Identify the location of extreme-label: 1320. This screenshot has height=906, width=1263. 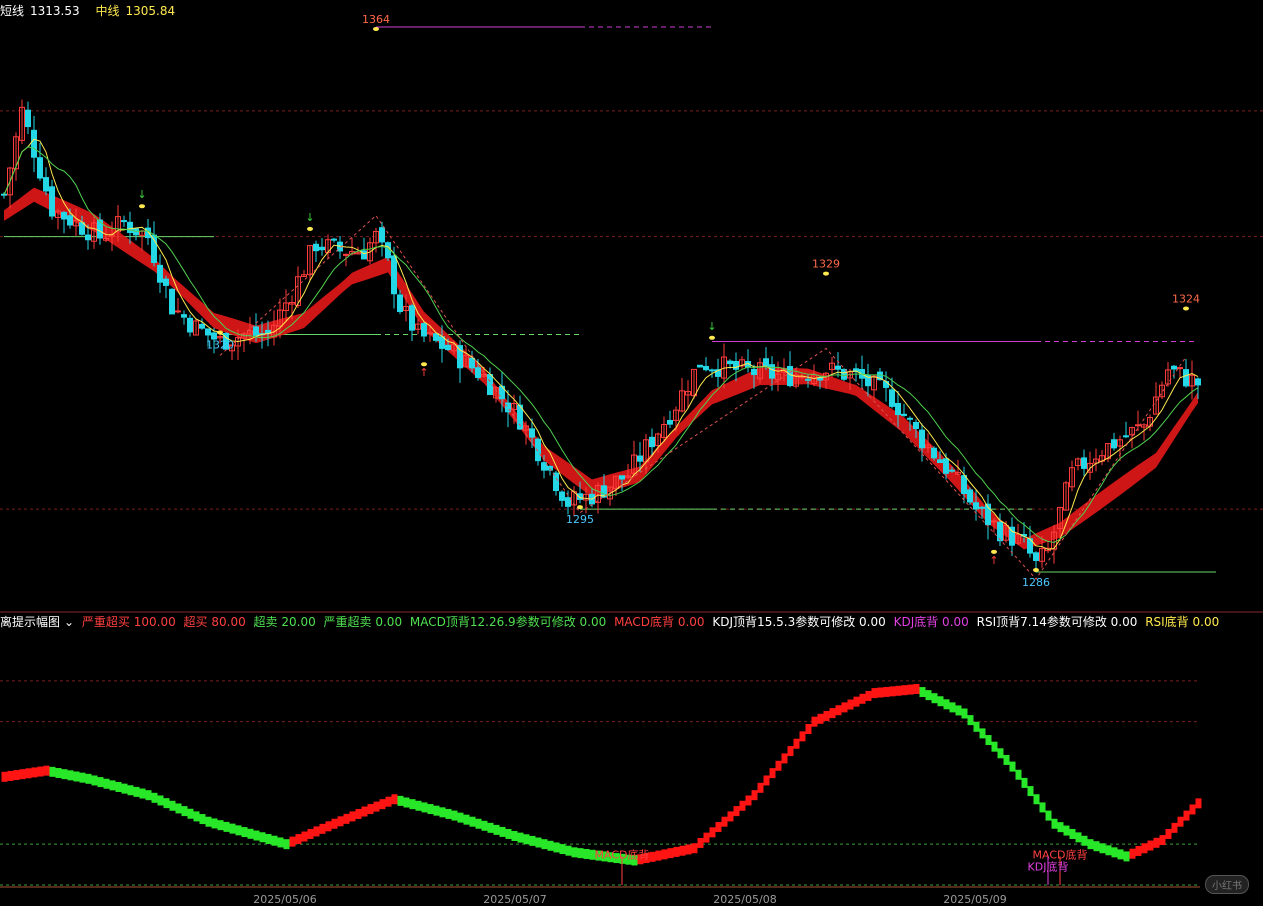
(220, 344).